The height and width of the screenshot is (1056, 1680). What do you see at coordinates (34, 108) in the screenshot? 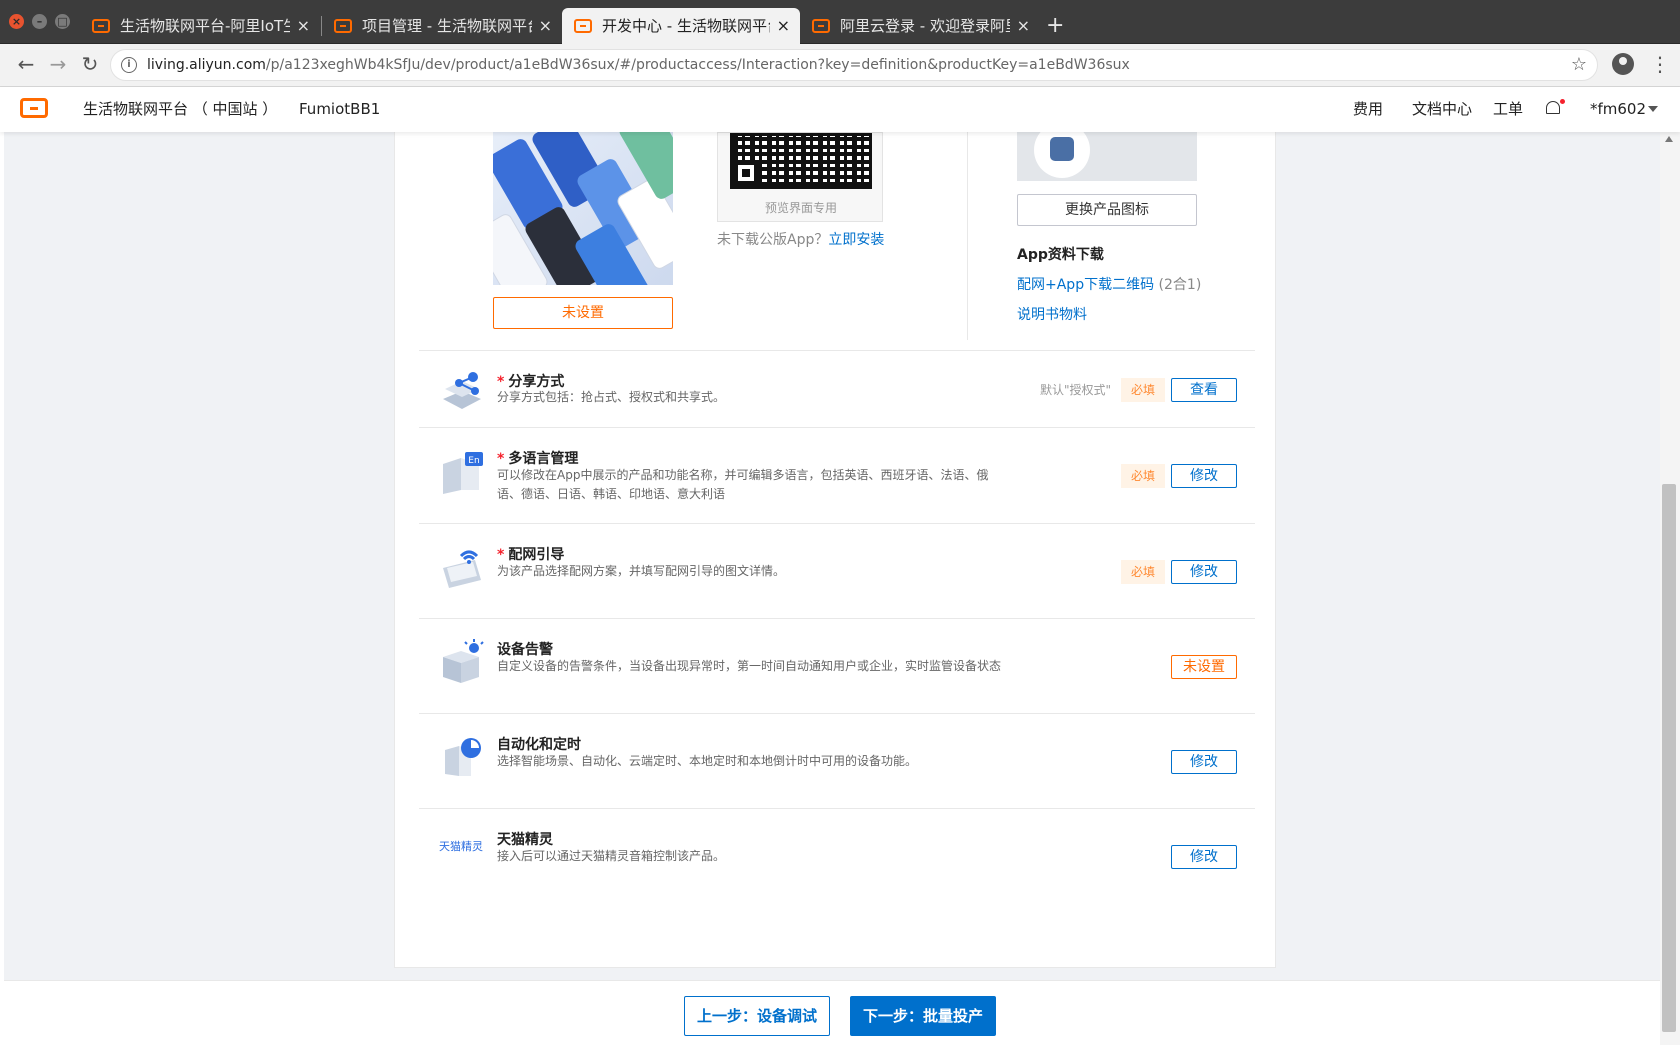
I see `aliyun-logo-icon` at bounding box center [34, 108].